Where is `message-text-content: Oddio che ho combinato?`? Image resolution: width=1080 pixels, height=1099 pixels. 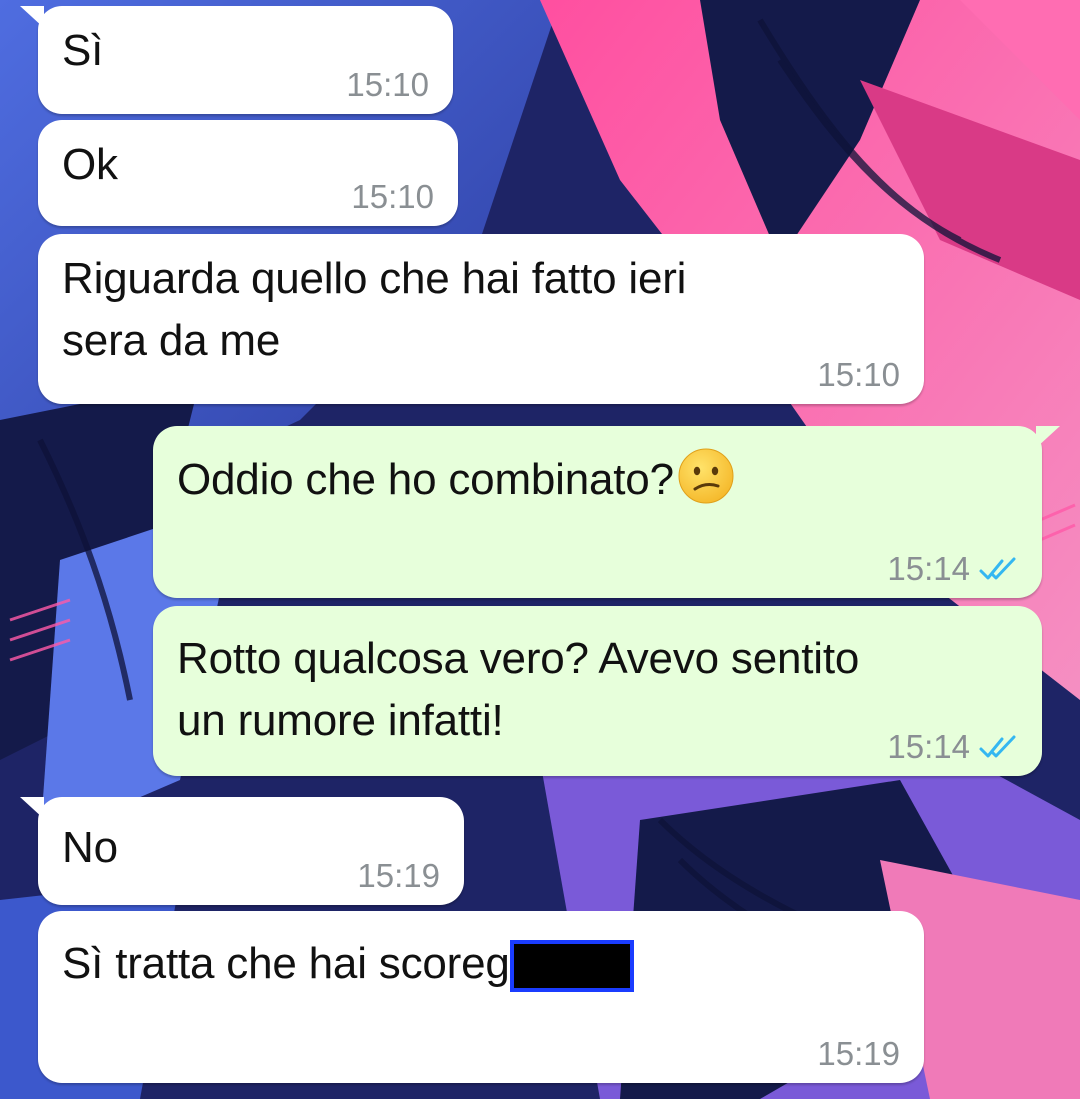
message-text-content: Oddio che ho combinato? is located at coordinates (425, 479).